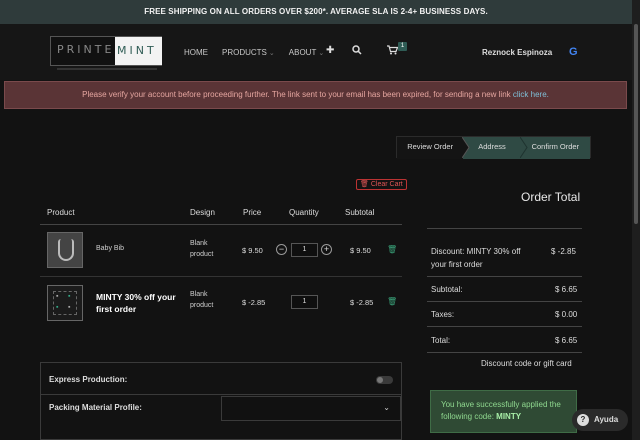  I want to click on discount-label-line1: Discount: MINTY 30% off, so click(476, 251).